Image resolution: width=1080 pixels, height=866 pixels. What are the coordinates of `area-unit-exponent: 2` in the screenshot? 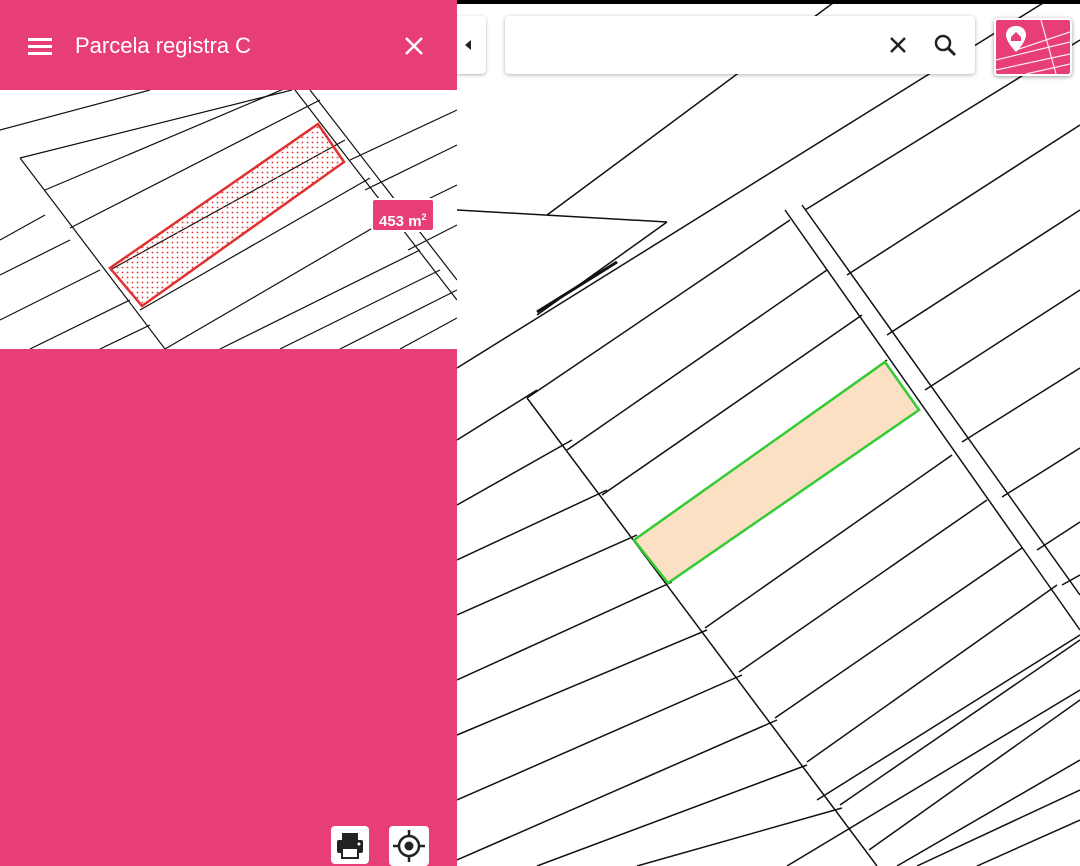 It's located at (424, 217).